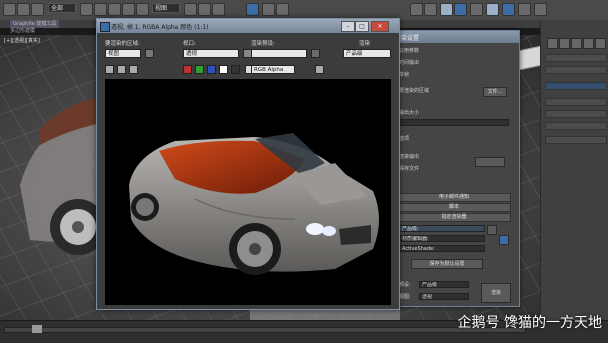 The width and height of the screenshot is (608, 343). What do you see at coordinates (166, 8) in the screenshot?
I see `reference-coord-dropdown: 视图` at bounding box center [166, 8].